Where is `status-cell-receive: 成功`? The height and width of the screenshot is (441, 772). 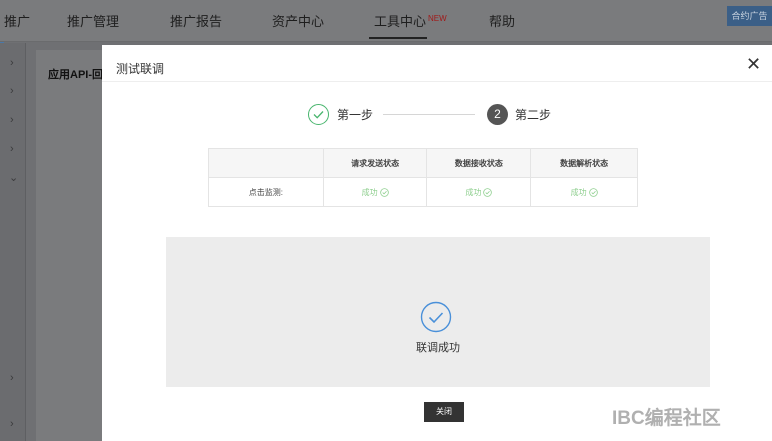 status-cell-receive: 成功 is located at coordinates (479, 192).